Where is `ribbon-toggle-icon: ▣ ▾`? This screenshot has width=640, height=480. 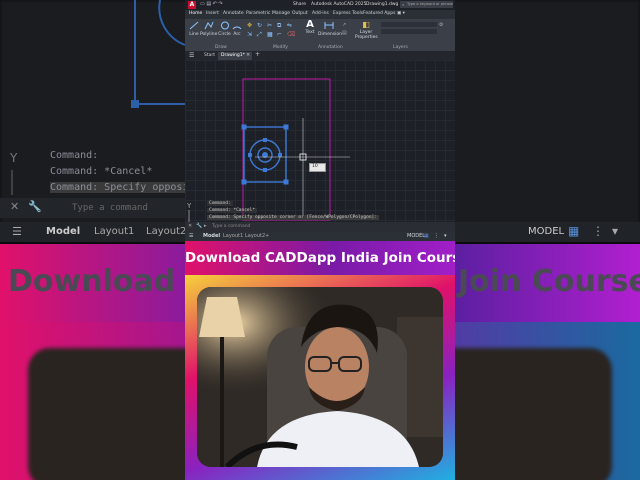 ribbon-toggle-icon: ▣ ▾ is located at coordinates (401, 13).